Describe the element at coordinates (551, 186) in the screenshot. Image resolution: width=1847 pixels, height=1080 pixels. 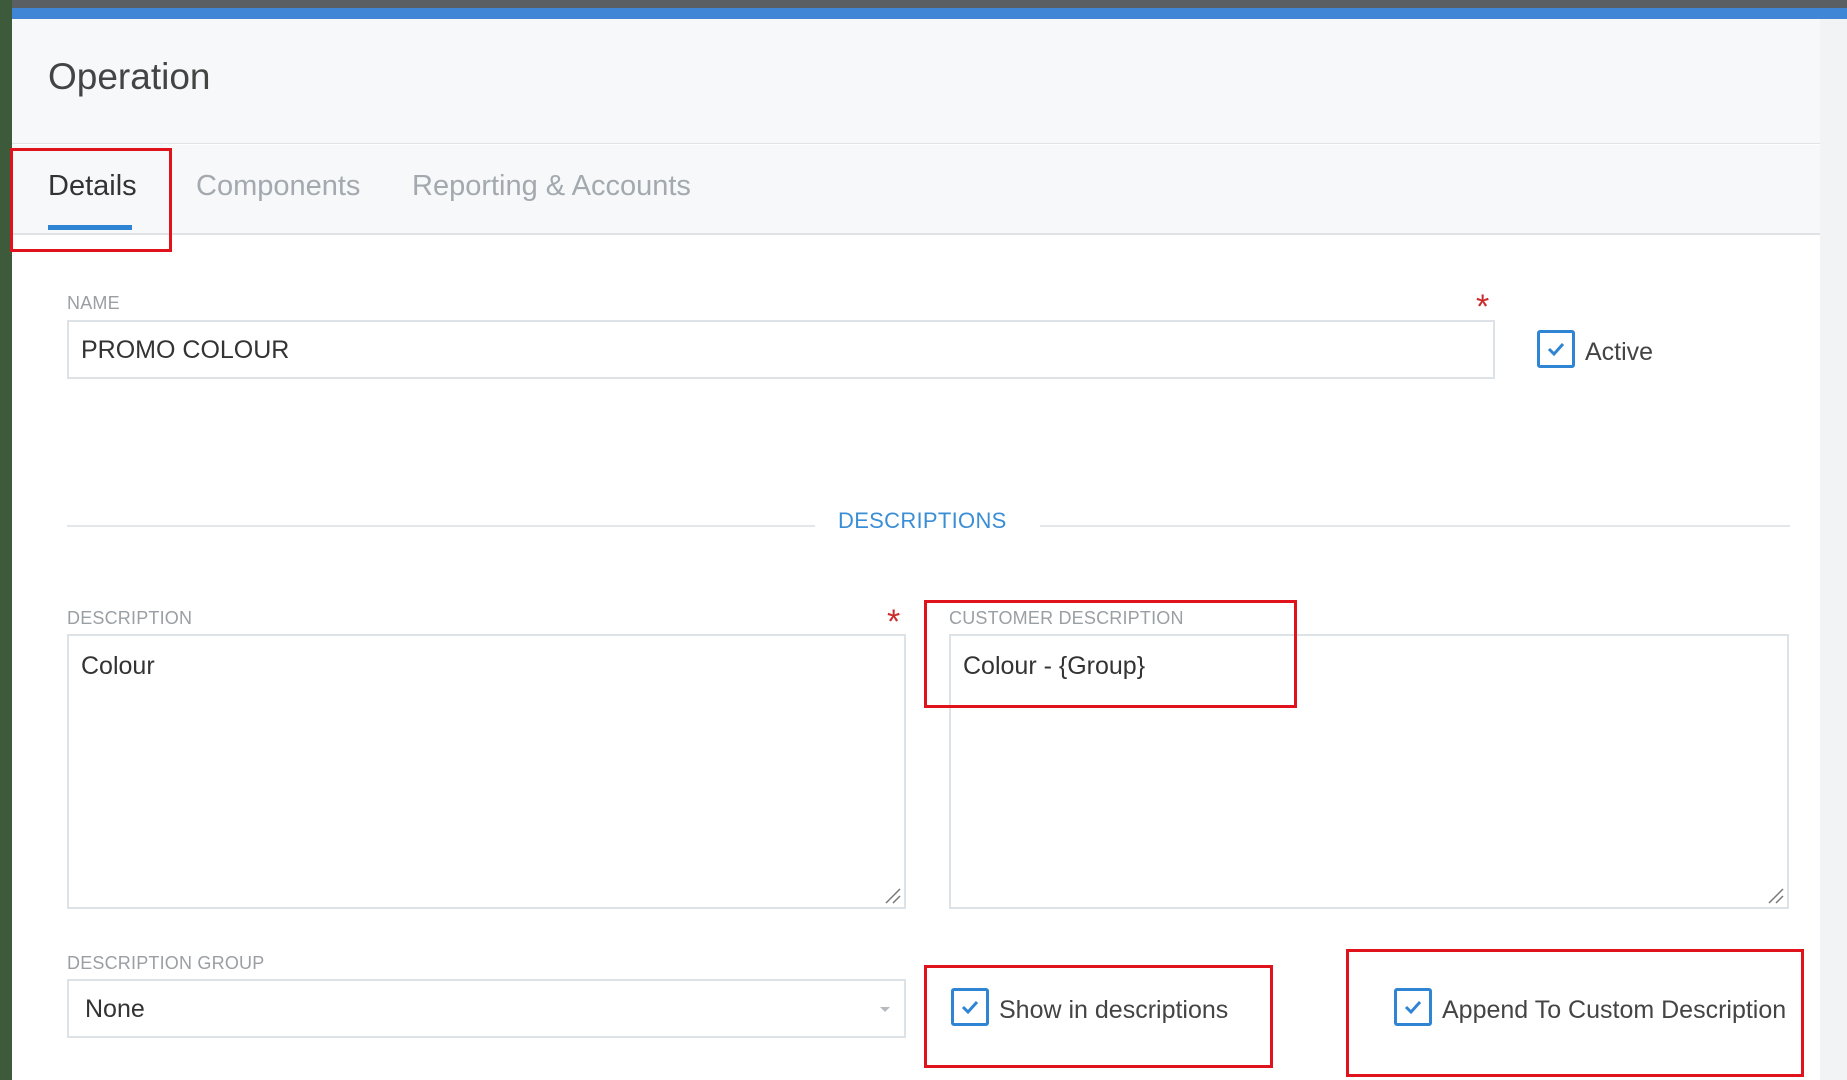
I see `tab-reporting-accounts: Reporting & Accounts` at that location.